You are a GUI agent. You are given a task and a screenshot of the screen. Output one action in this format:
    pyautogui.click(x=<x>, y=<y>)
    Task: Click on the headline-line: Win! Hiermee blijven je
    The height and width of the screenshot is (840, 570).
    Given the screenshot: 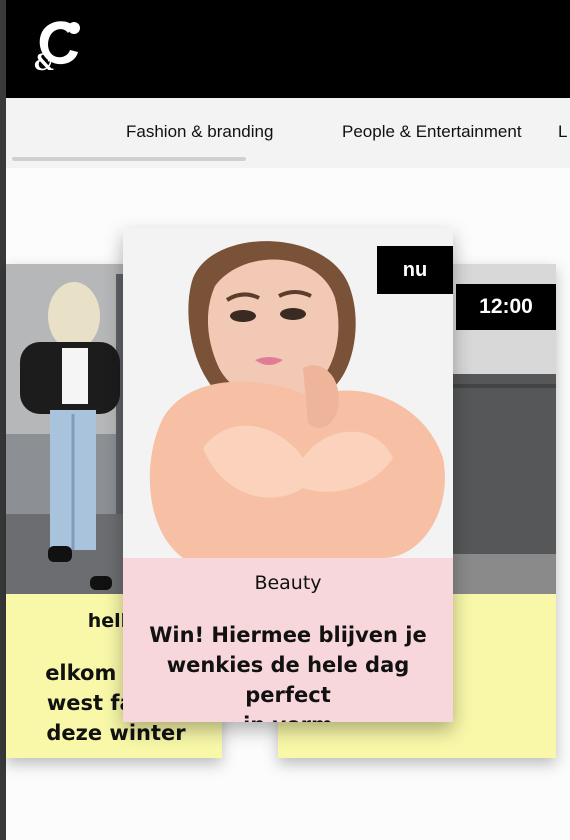 What is the action you would take?
    pyautogui.click(x=288, y=635)
    